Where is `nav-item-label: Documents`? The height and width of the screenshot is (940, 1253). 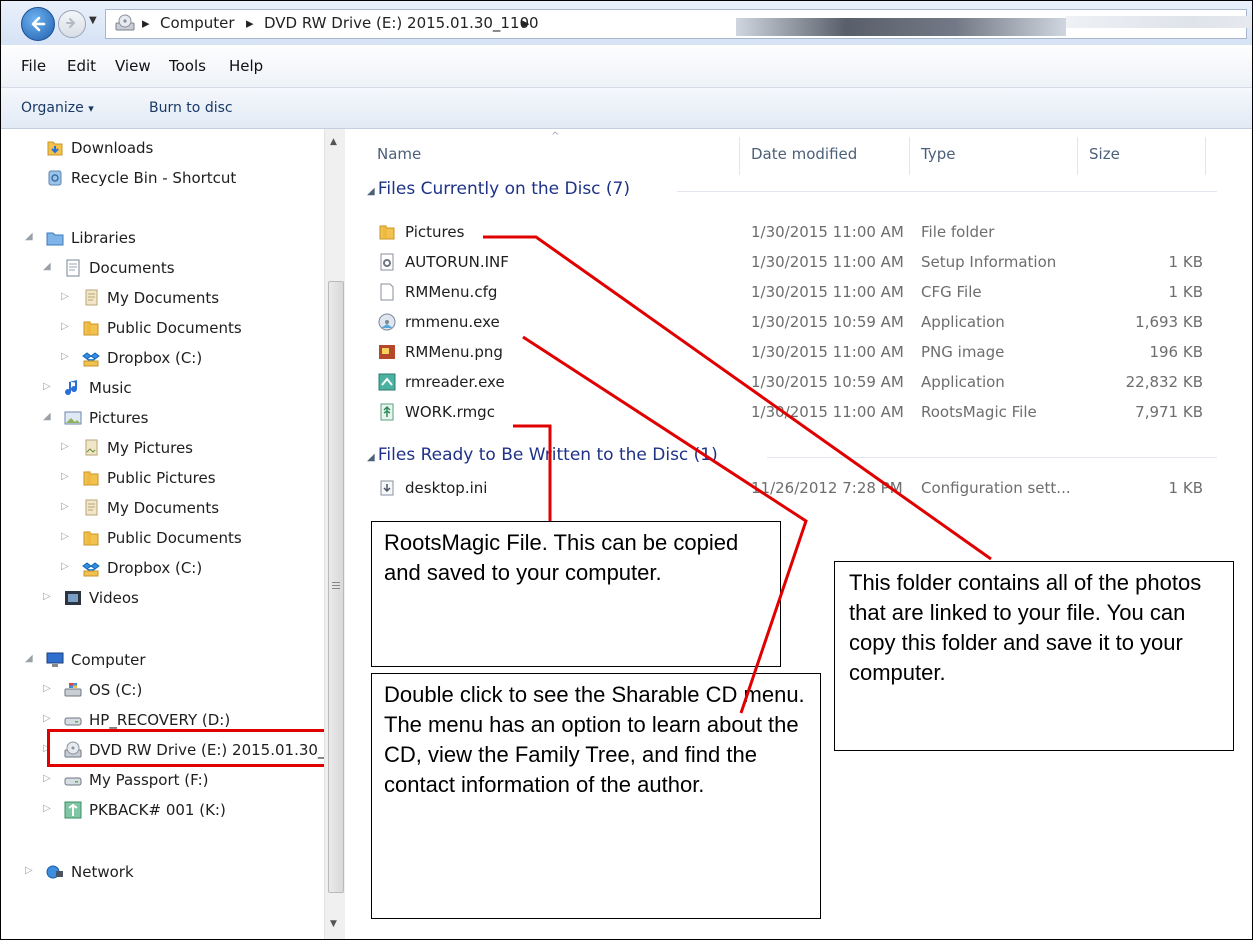 nav-item-label: Documents is located at coordinates (132, 268).